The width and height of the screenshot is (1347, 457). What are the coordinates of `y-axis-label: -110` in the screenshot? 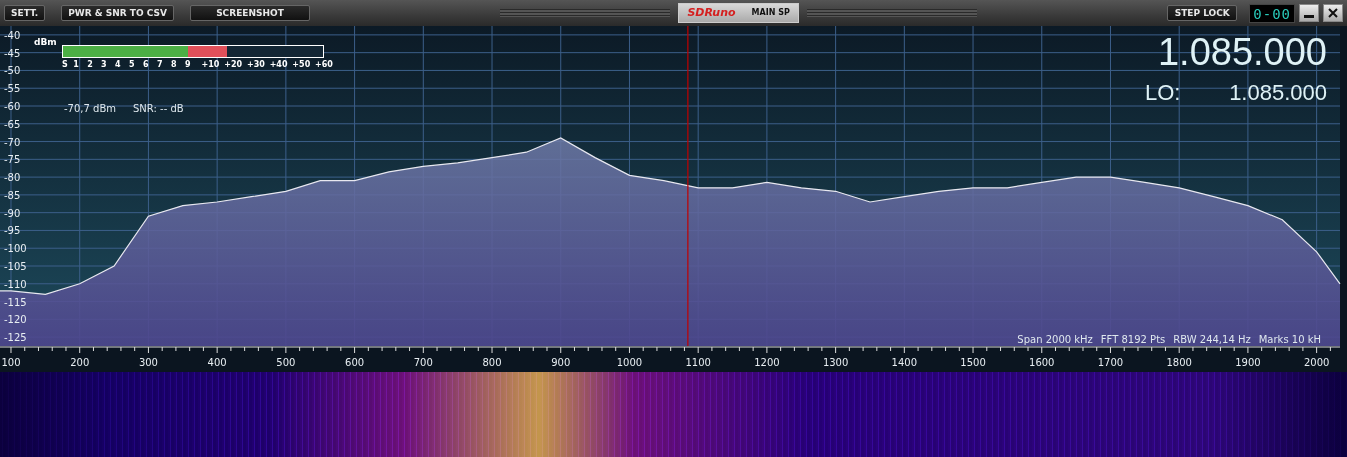 It's located at (15, 284).